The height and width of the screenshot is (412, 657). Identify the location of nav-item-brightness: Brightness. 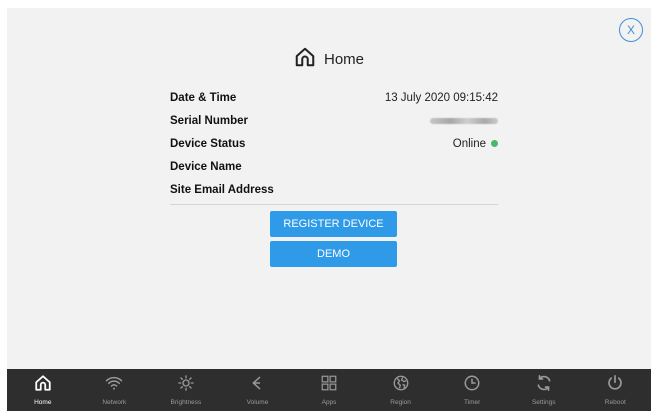
(186, 390).